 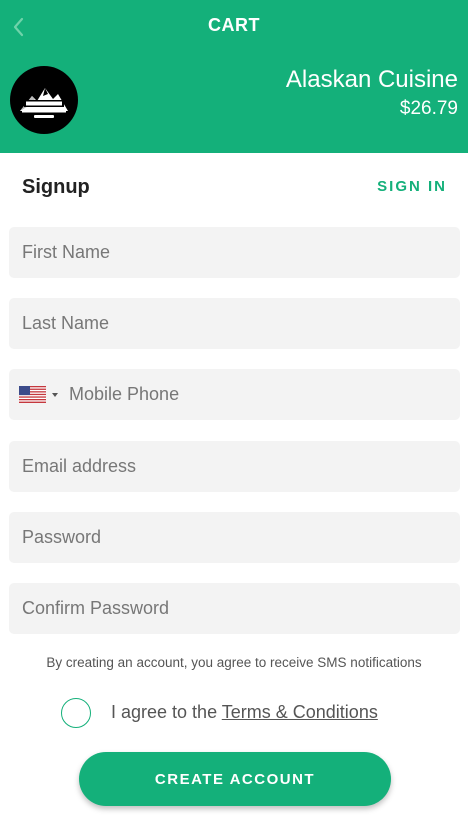 I want to click on last-name-input, so click(x=234, y=323).